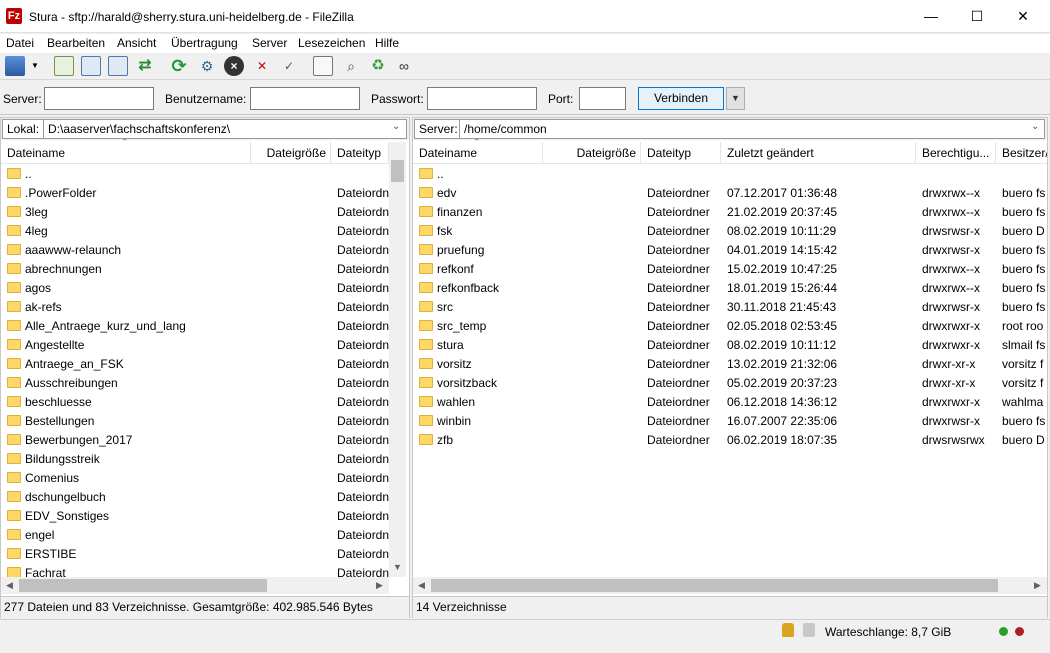 This screenshot has width=1050, height=653. Describe the element at coordinates (195, 307) in the screenshot. I see `table-row: ak-refs Dateiordn` at that location.